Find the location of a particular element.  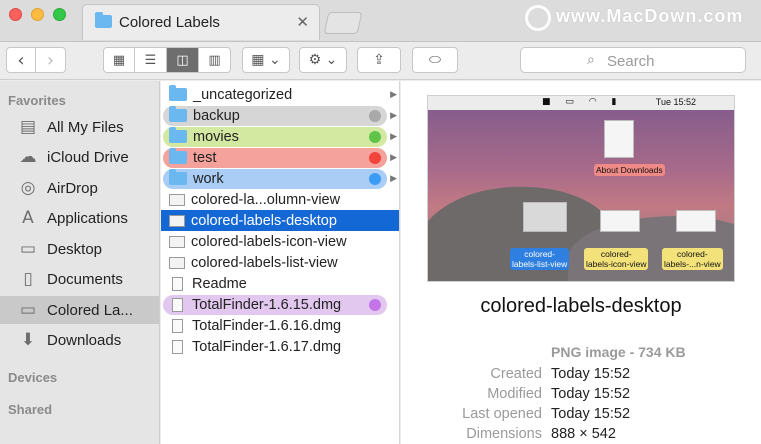

sidebar-item-label: iCloud Drive is located at coordinates (88, 157).